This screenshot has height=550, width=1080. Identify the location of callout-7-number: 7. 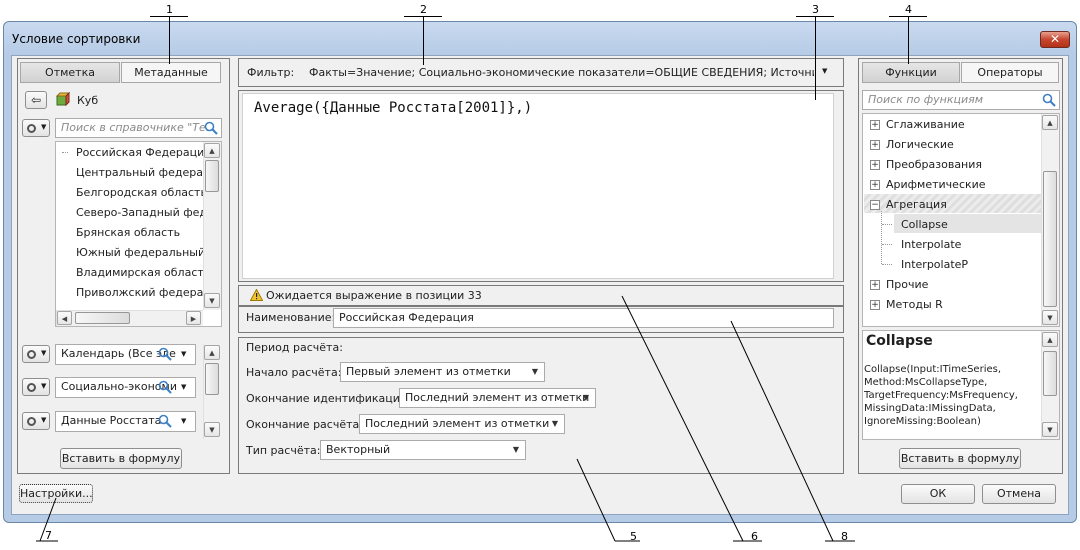
(48, 535).